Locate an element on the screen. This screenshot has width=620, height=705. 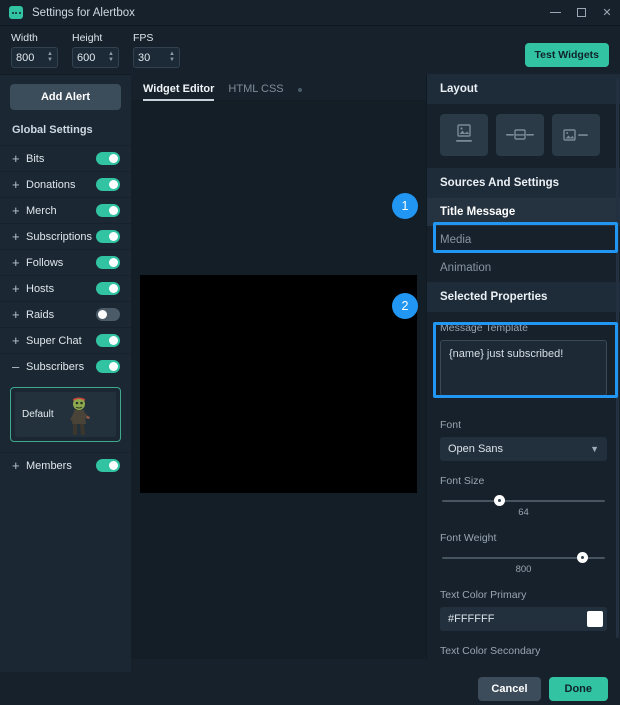
source-item-media: Media is located at coordinates (523, 240).